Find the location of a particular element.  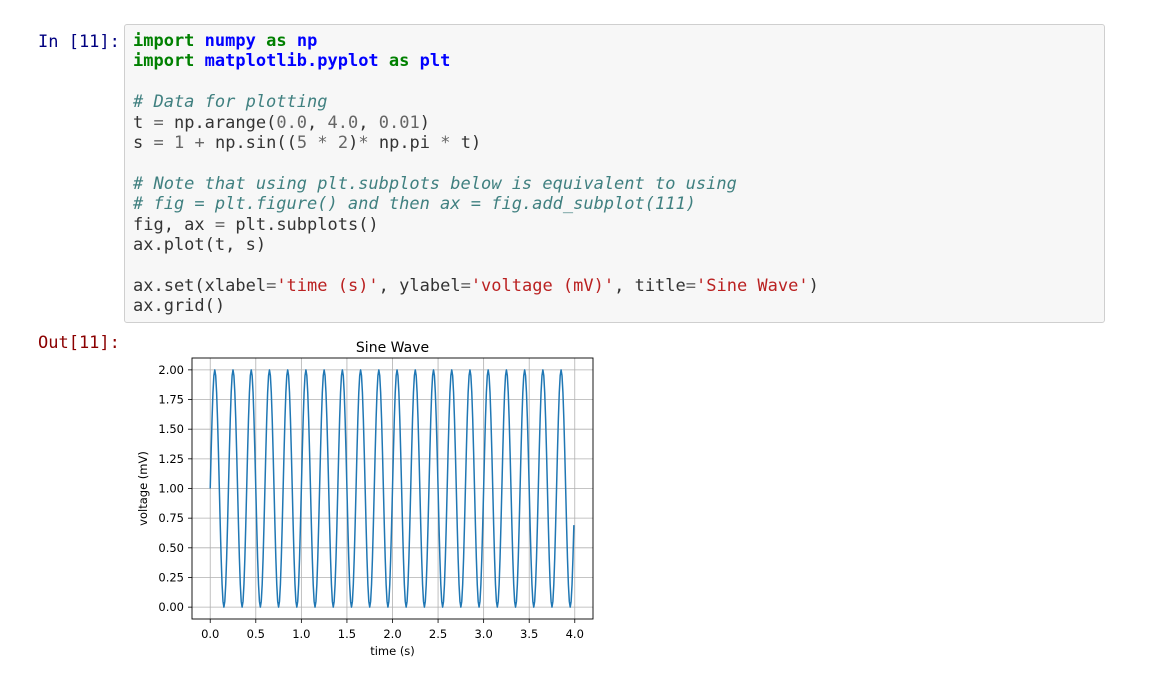

code-token: fig, ax is located at coordinates (174, 224).